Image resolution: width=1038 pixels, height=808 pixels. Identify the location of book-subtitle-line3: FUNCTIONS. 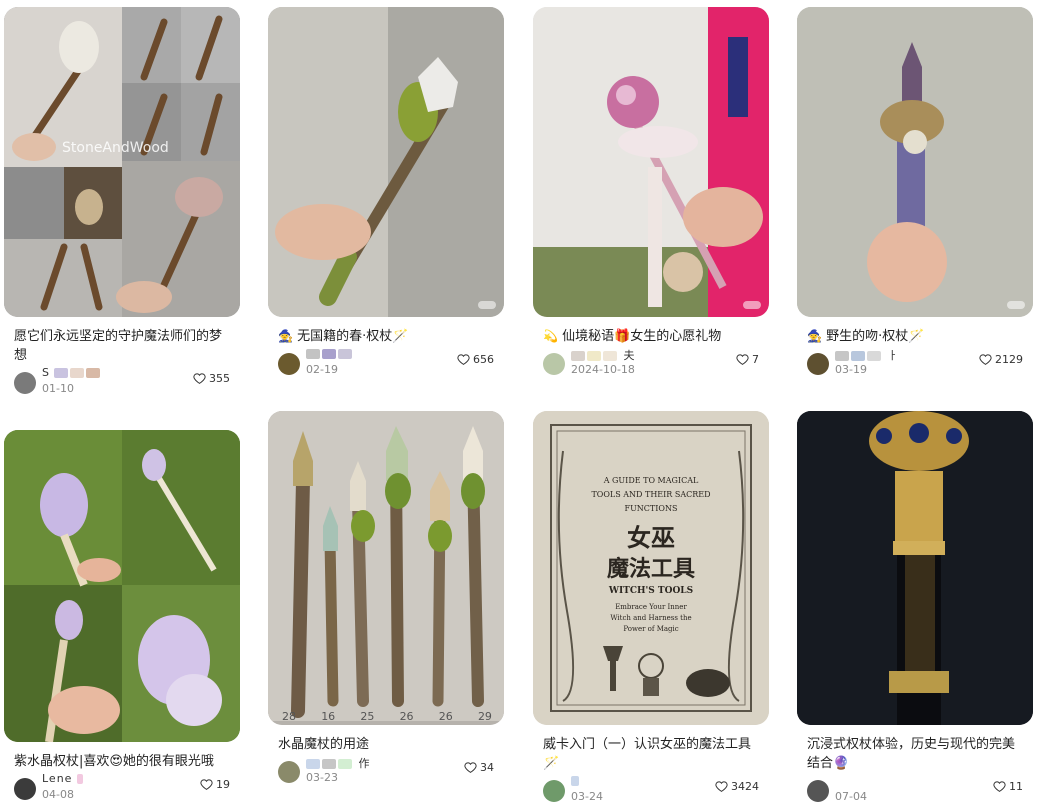
(651, 508).